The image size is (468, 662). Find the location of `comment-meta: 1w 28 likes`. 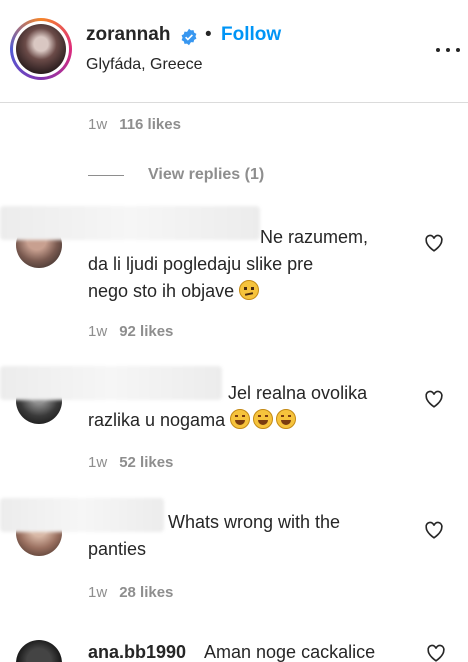

comment-meta: 1w 28 likes is located at coordinates (130, 592).